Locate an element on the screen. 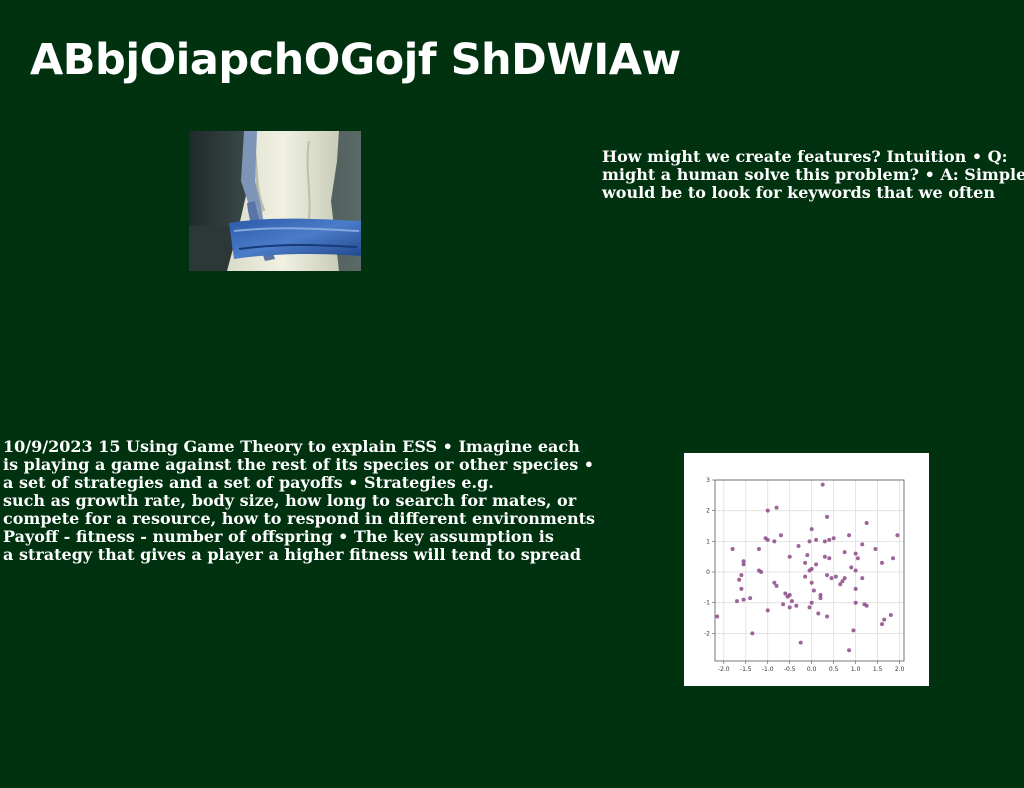  photo-figure-icon is located at coordinates (275, 201).